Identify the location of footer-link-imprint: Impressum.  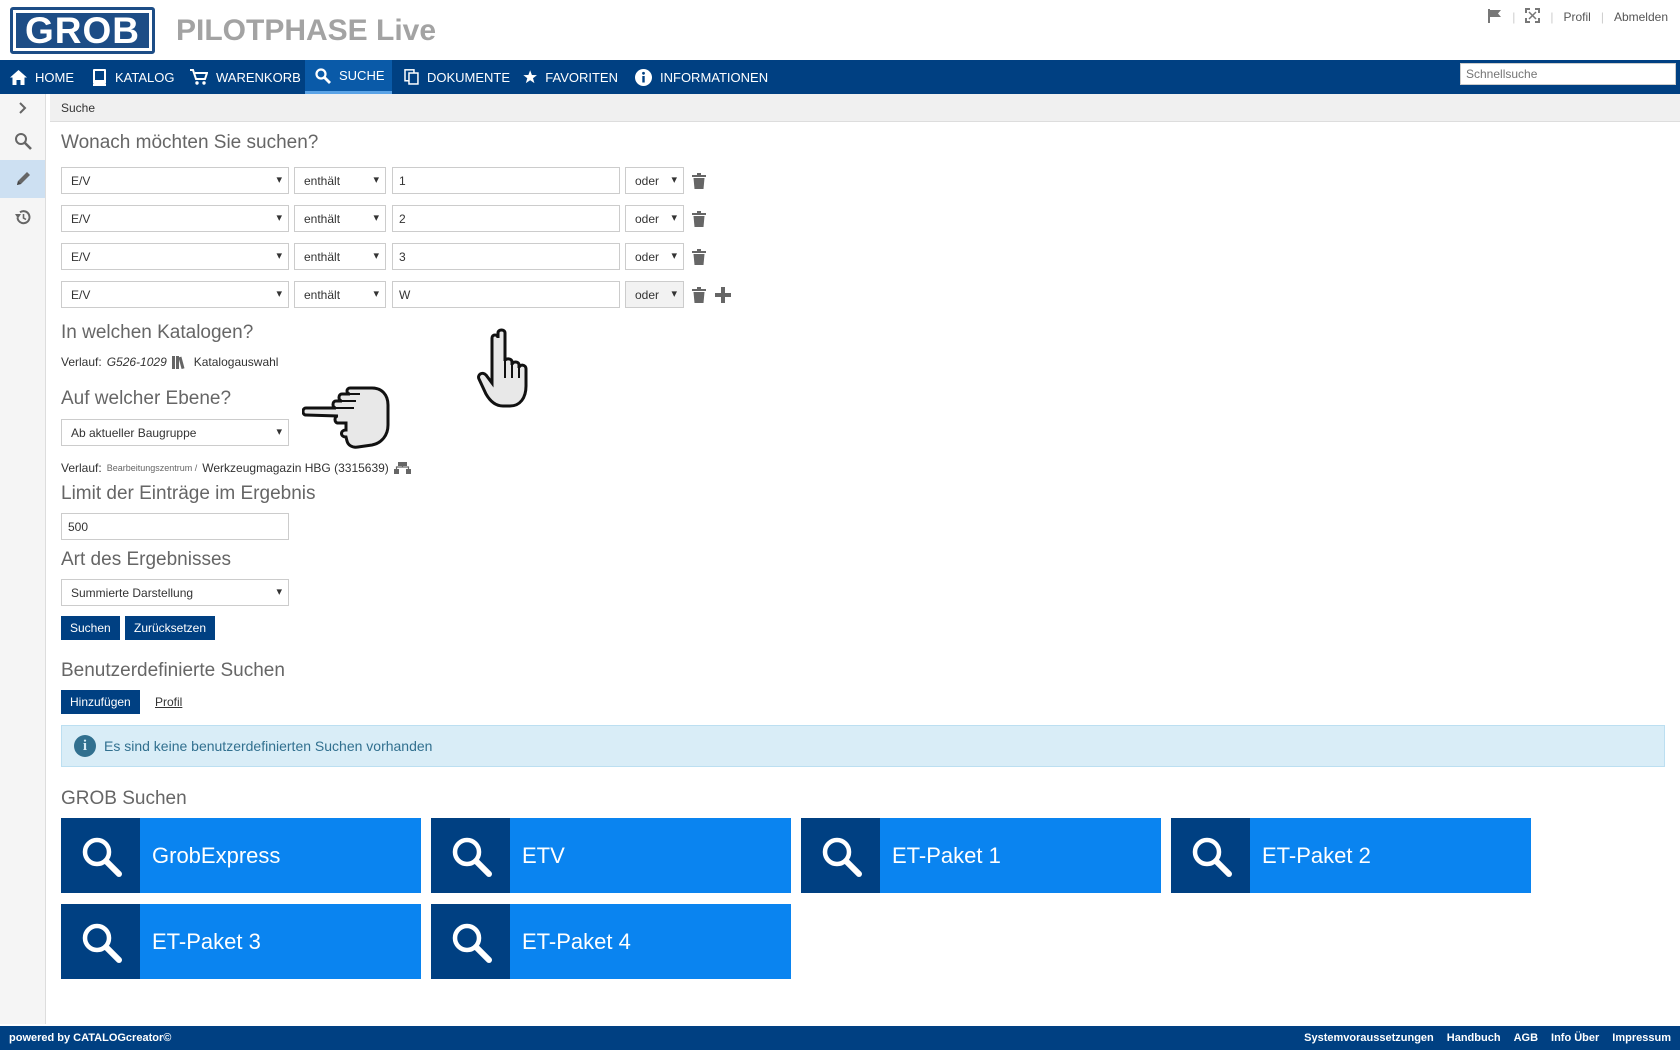
(1641, 1038).